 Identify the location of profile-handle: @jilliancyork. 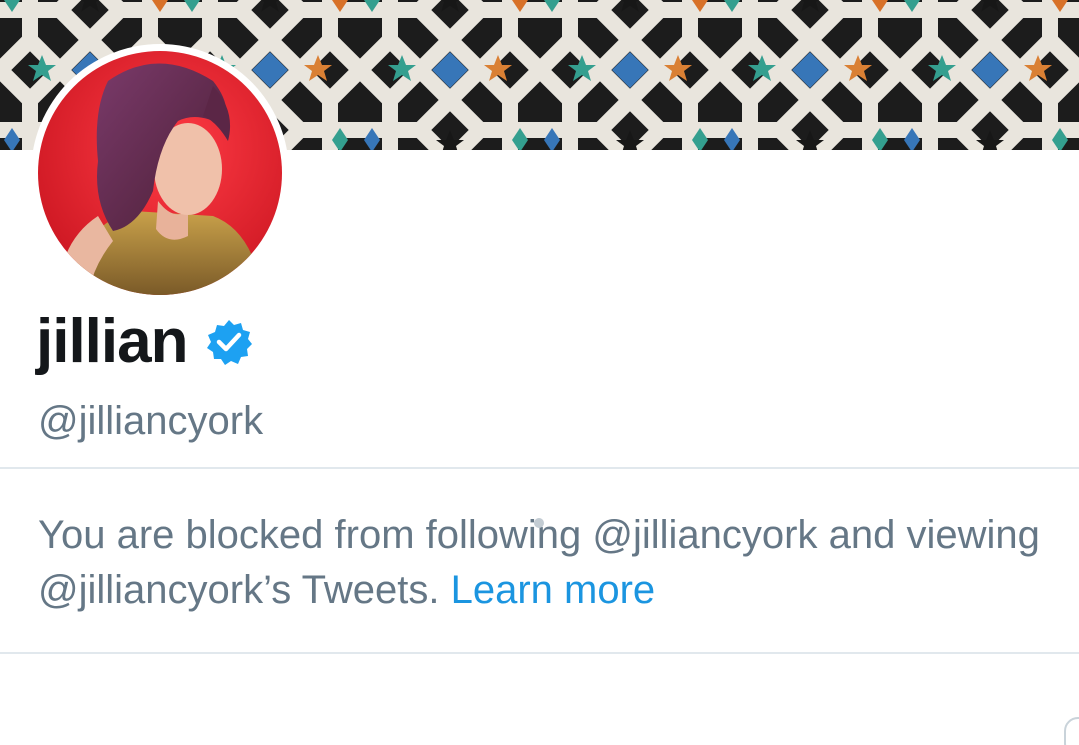
(151, 421).